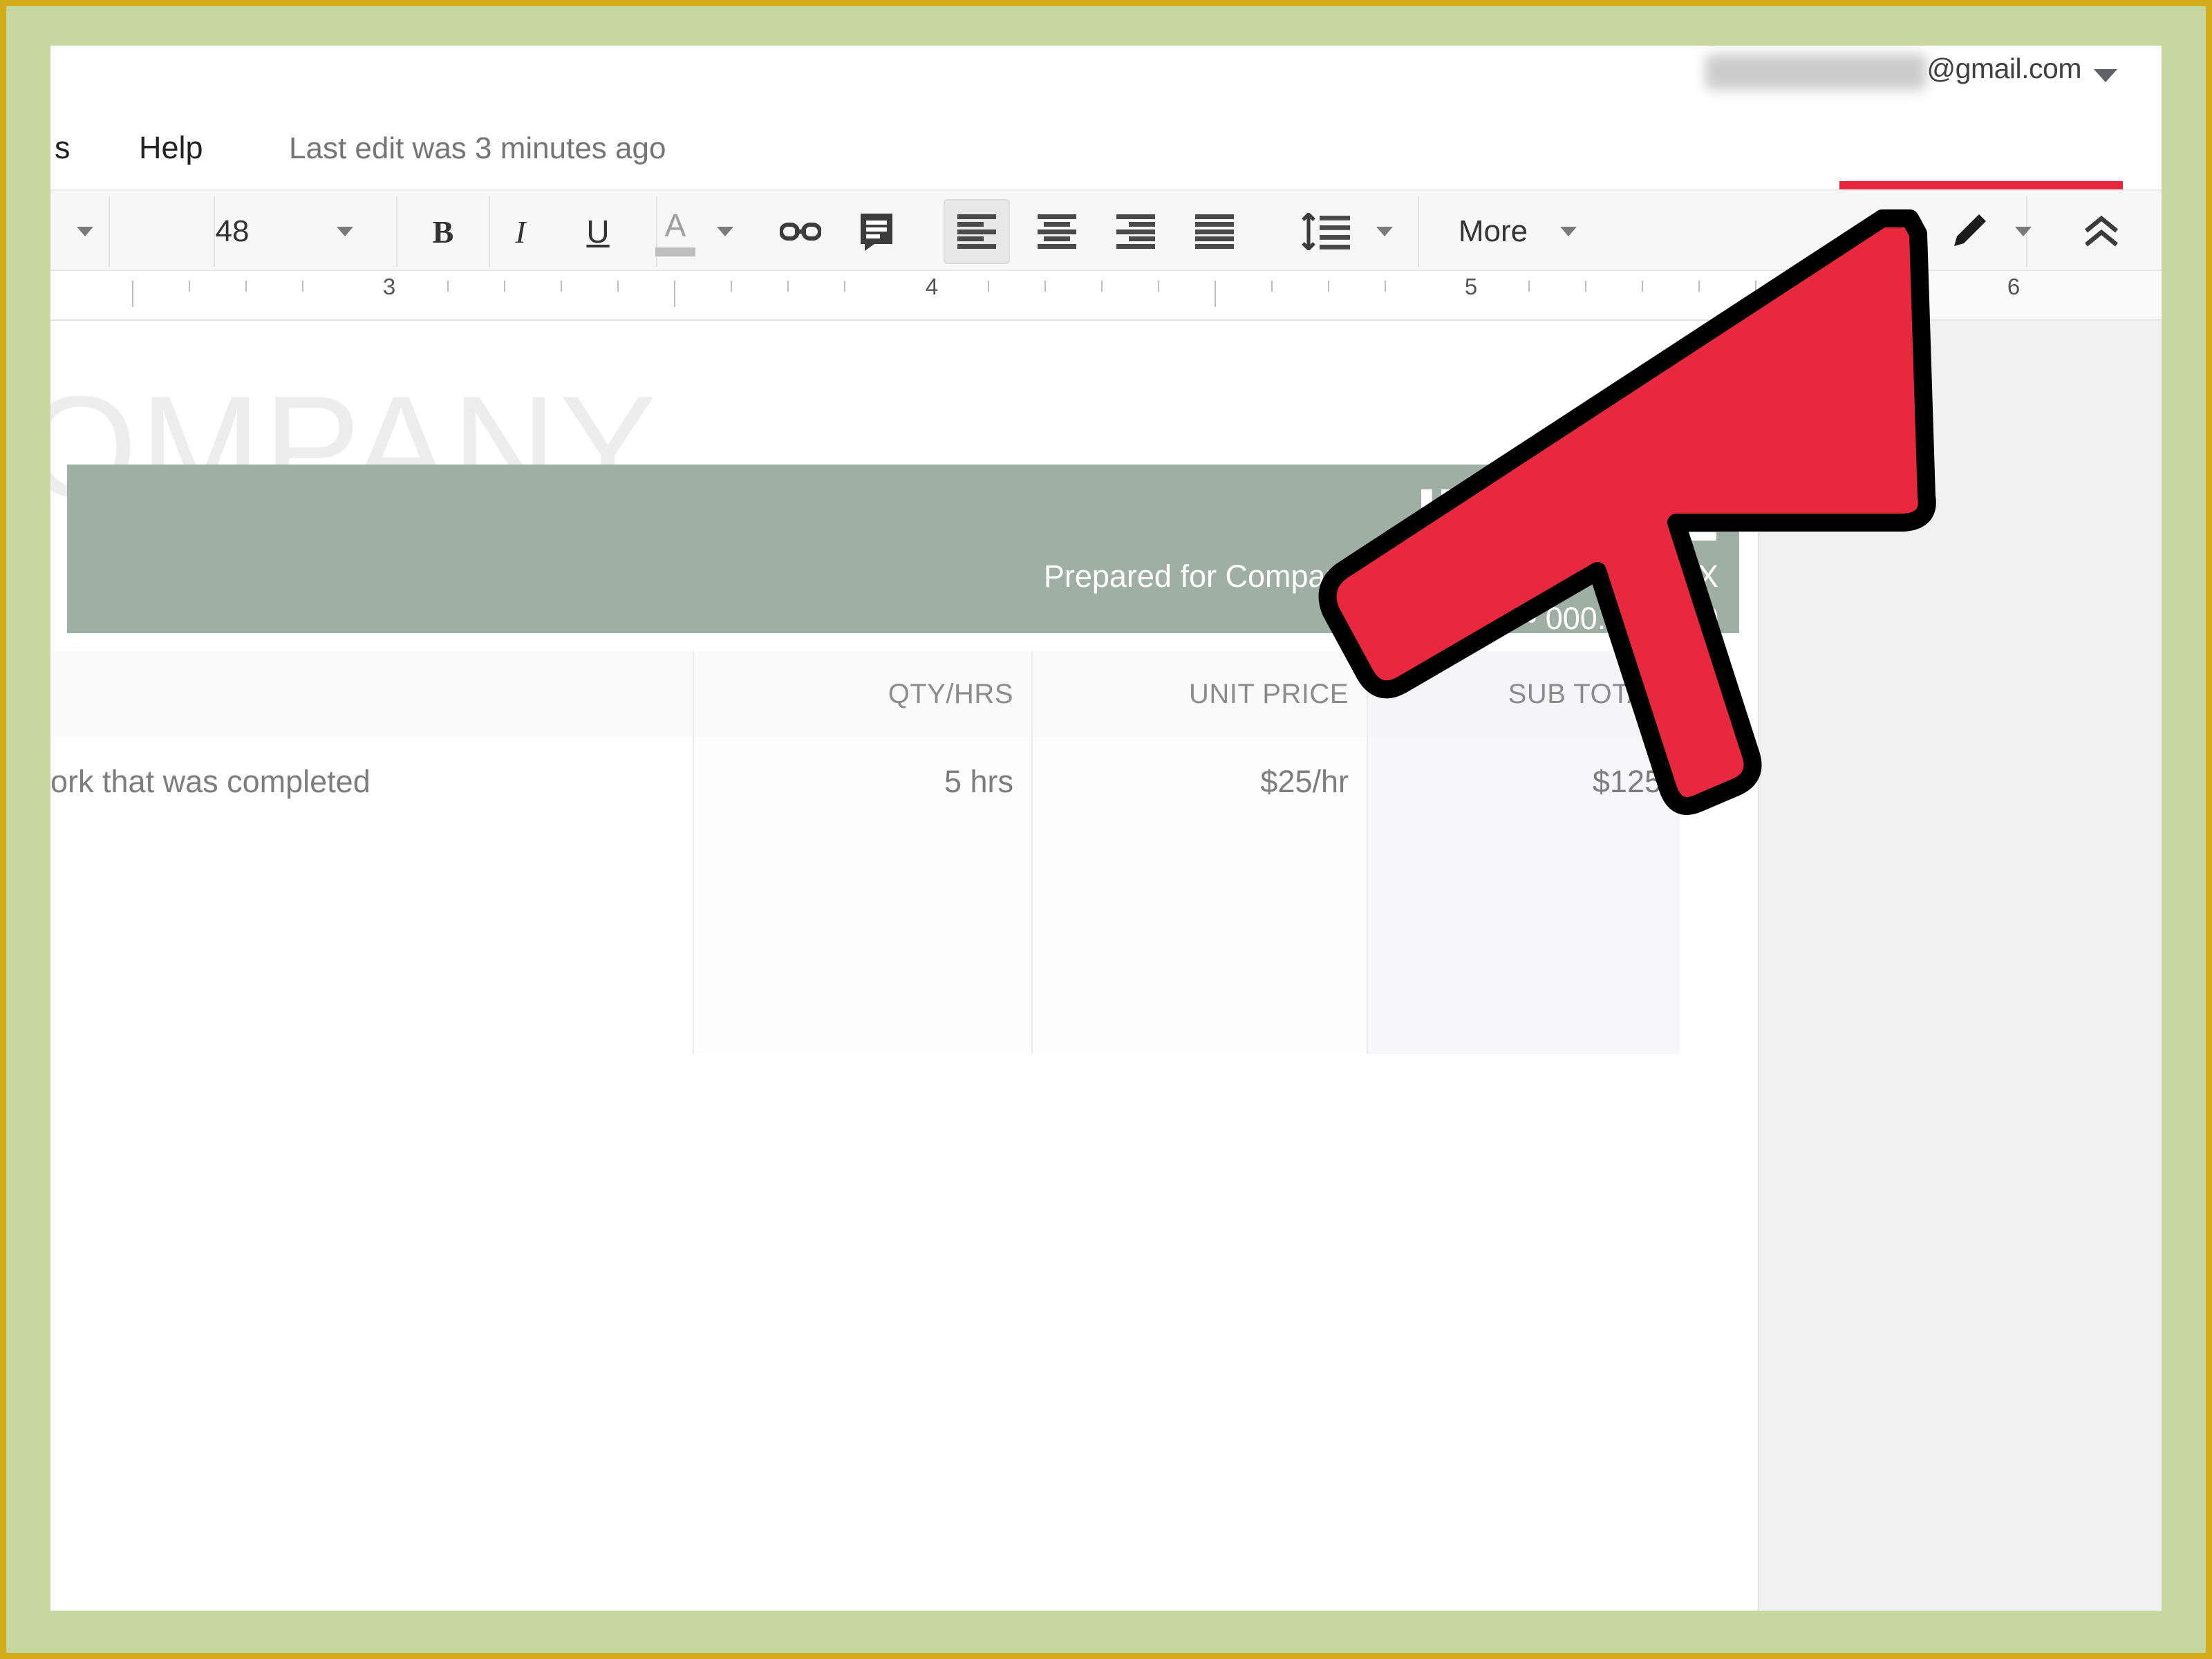 This screenshot has height=1659, width=2212. I want to click on add-comment-button, so click(876, 232).